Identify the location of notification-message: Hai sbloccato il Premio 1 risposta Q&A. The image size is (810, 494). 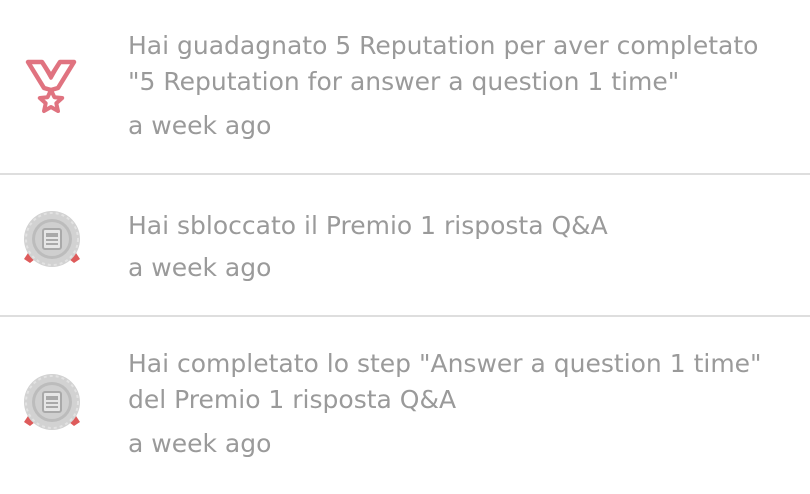
(368, 225).